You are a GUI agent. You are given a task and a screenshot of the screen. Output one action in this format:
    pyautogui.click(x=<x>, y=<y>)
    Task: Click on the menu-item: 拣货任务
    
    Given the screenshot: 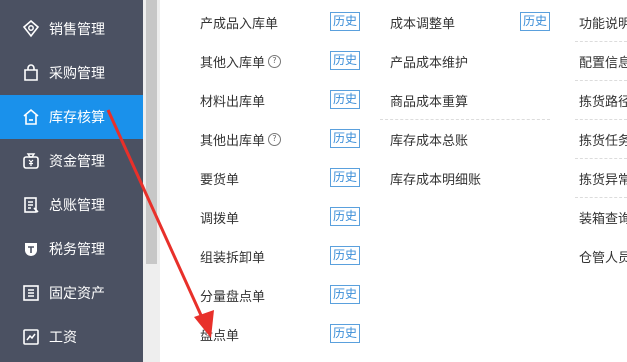 What is the action you would take?
    pyautogui.click(x=603, y=139)
    